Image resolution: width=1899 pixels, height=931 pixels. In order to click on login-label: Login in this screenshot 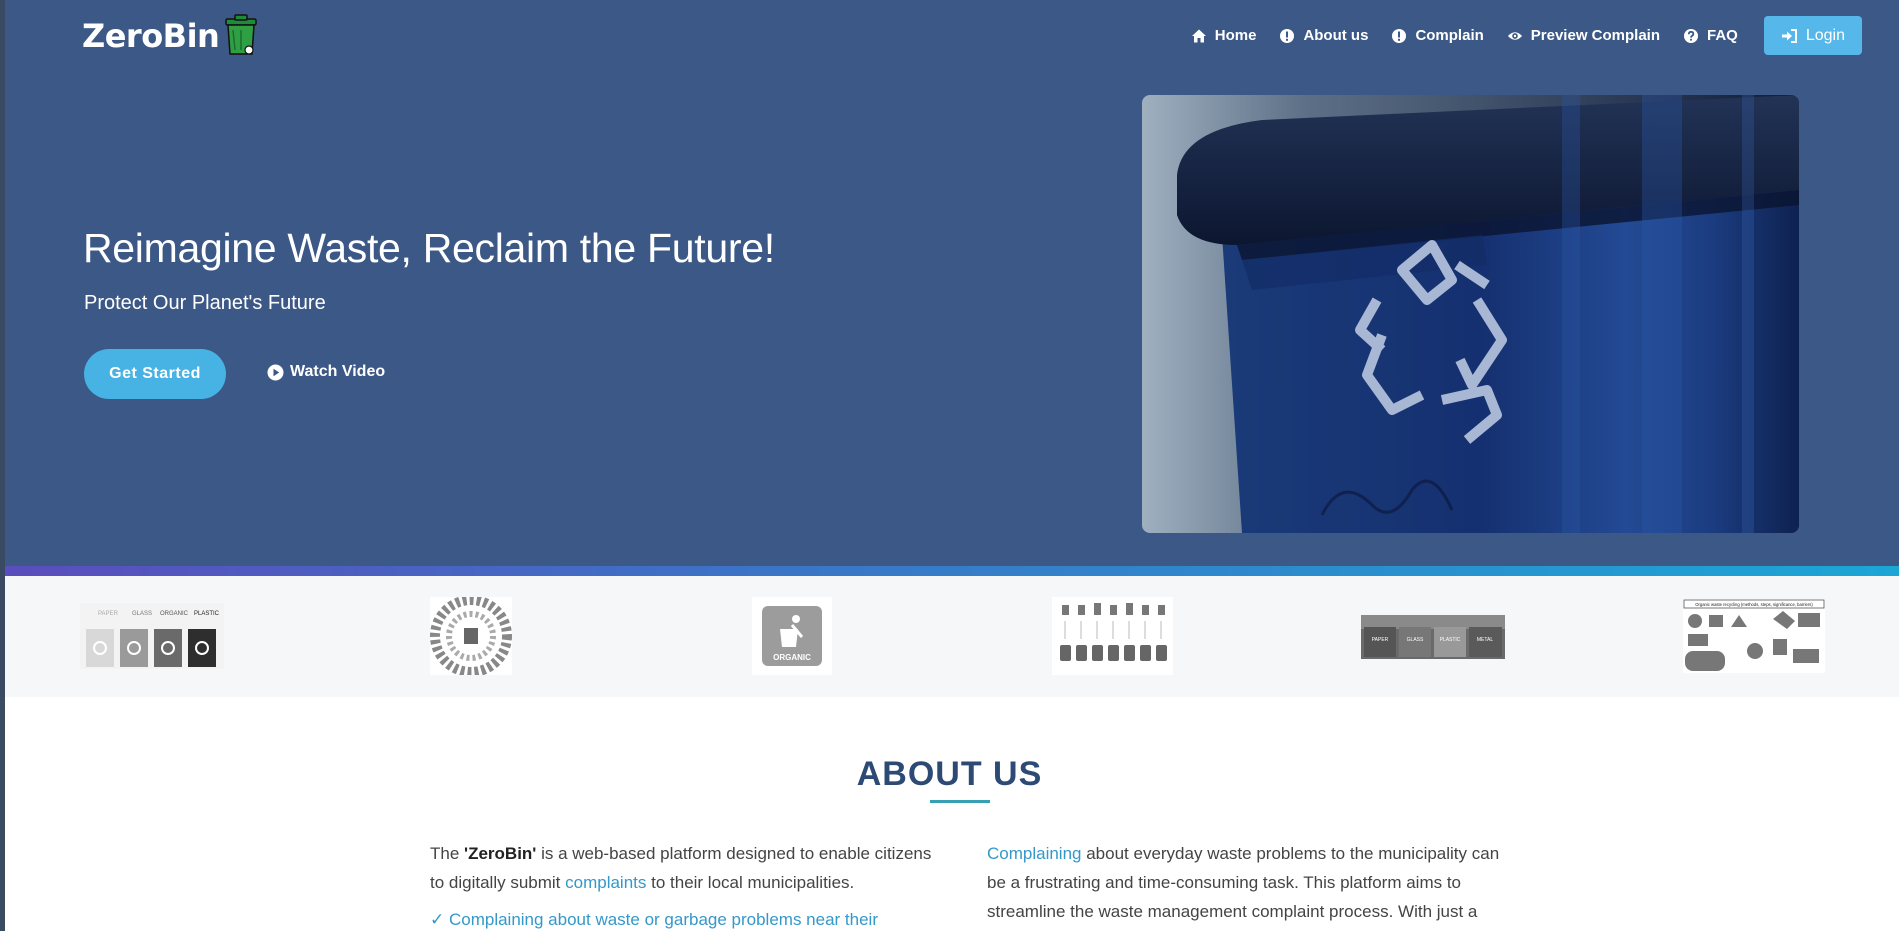, I will do `click(1825, 35)`.